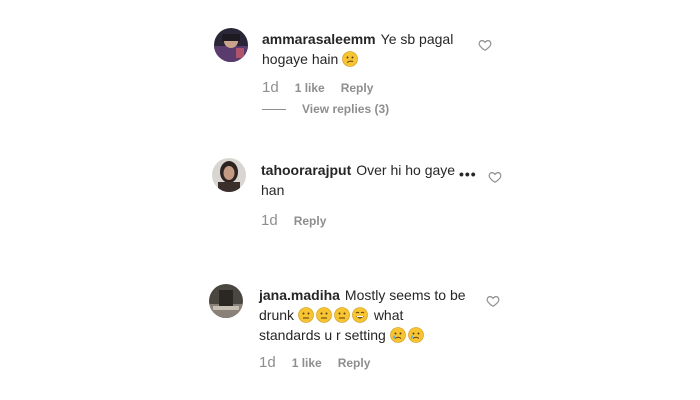 This screenshot has height=400, width=700. Describe the element at coordinates (274, 109) in the screenshot. I see `divider-line` at that location.